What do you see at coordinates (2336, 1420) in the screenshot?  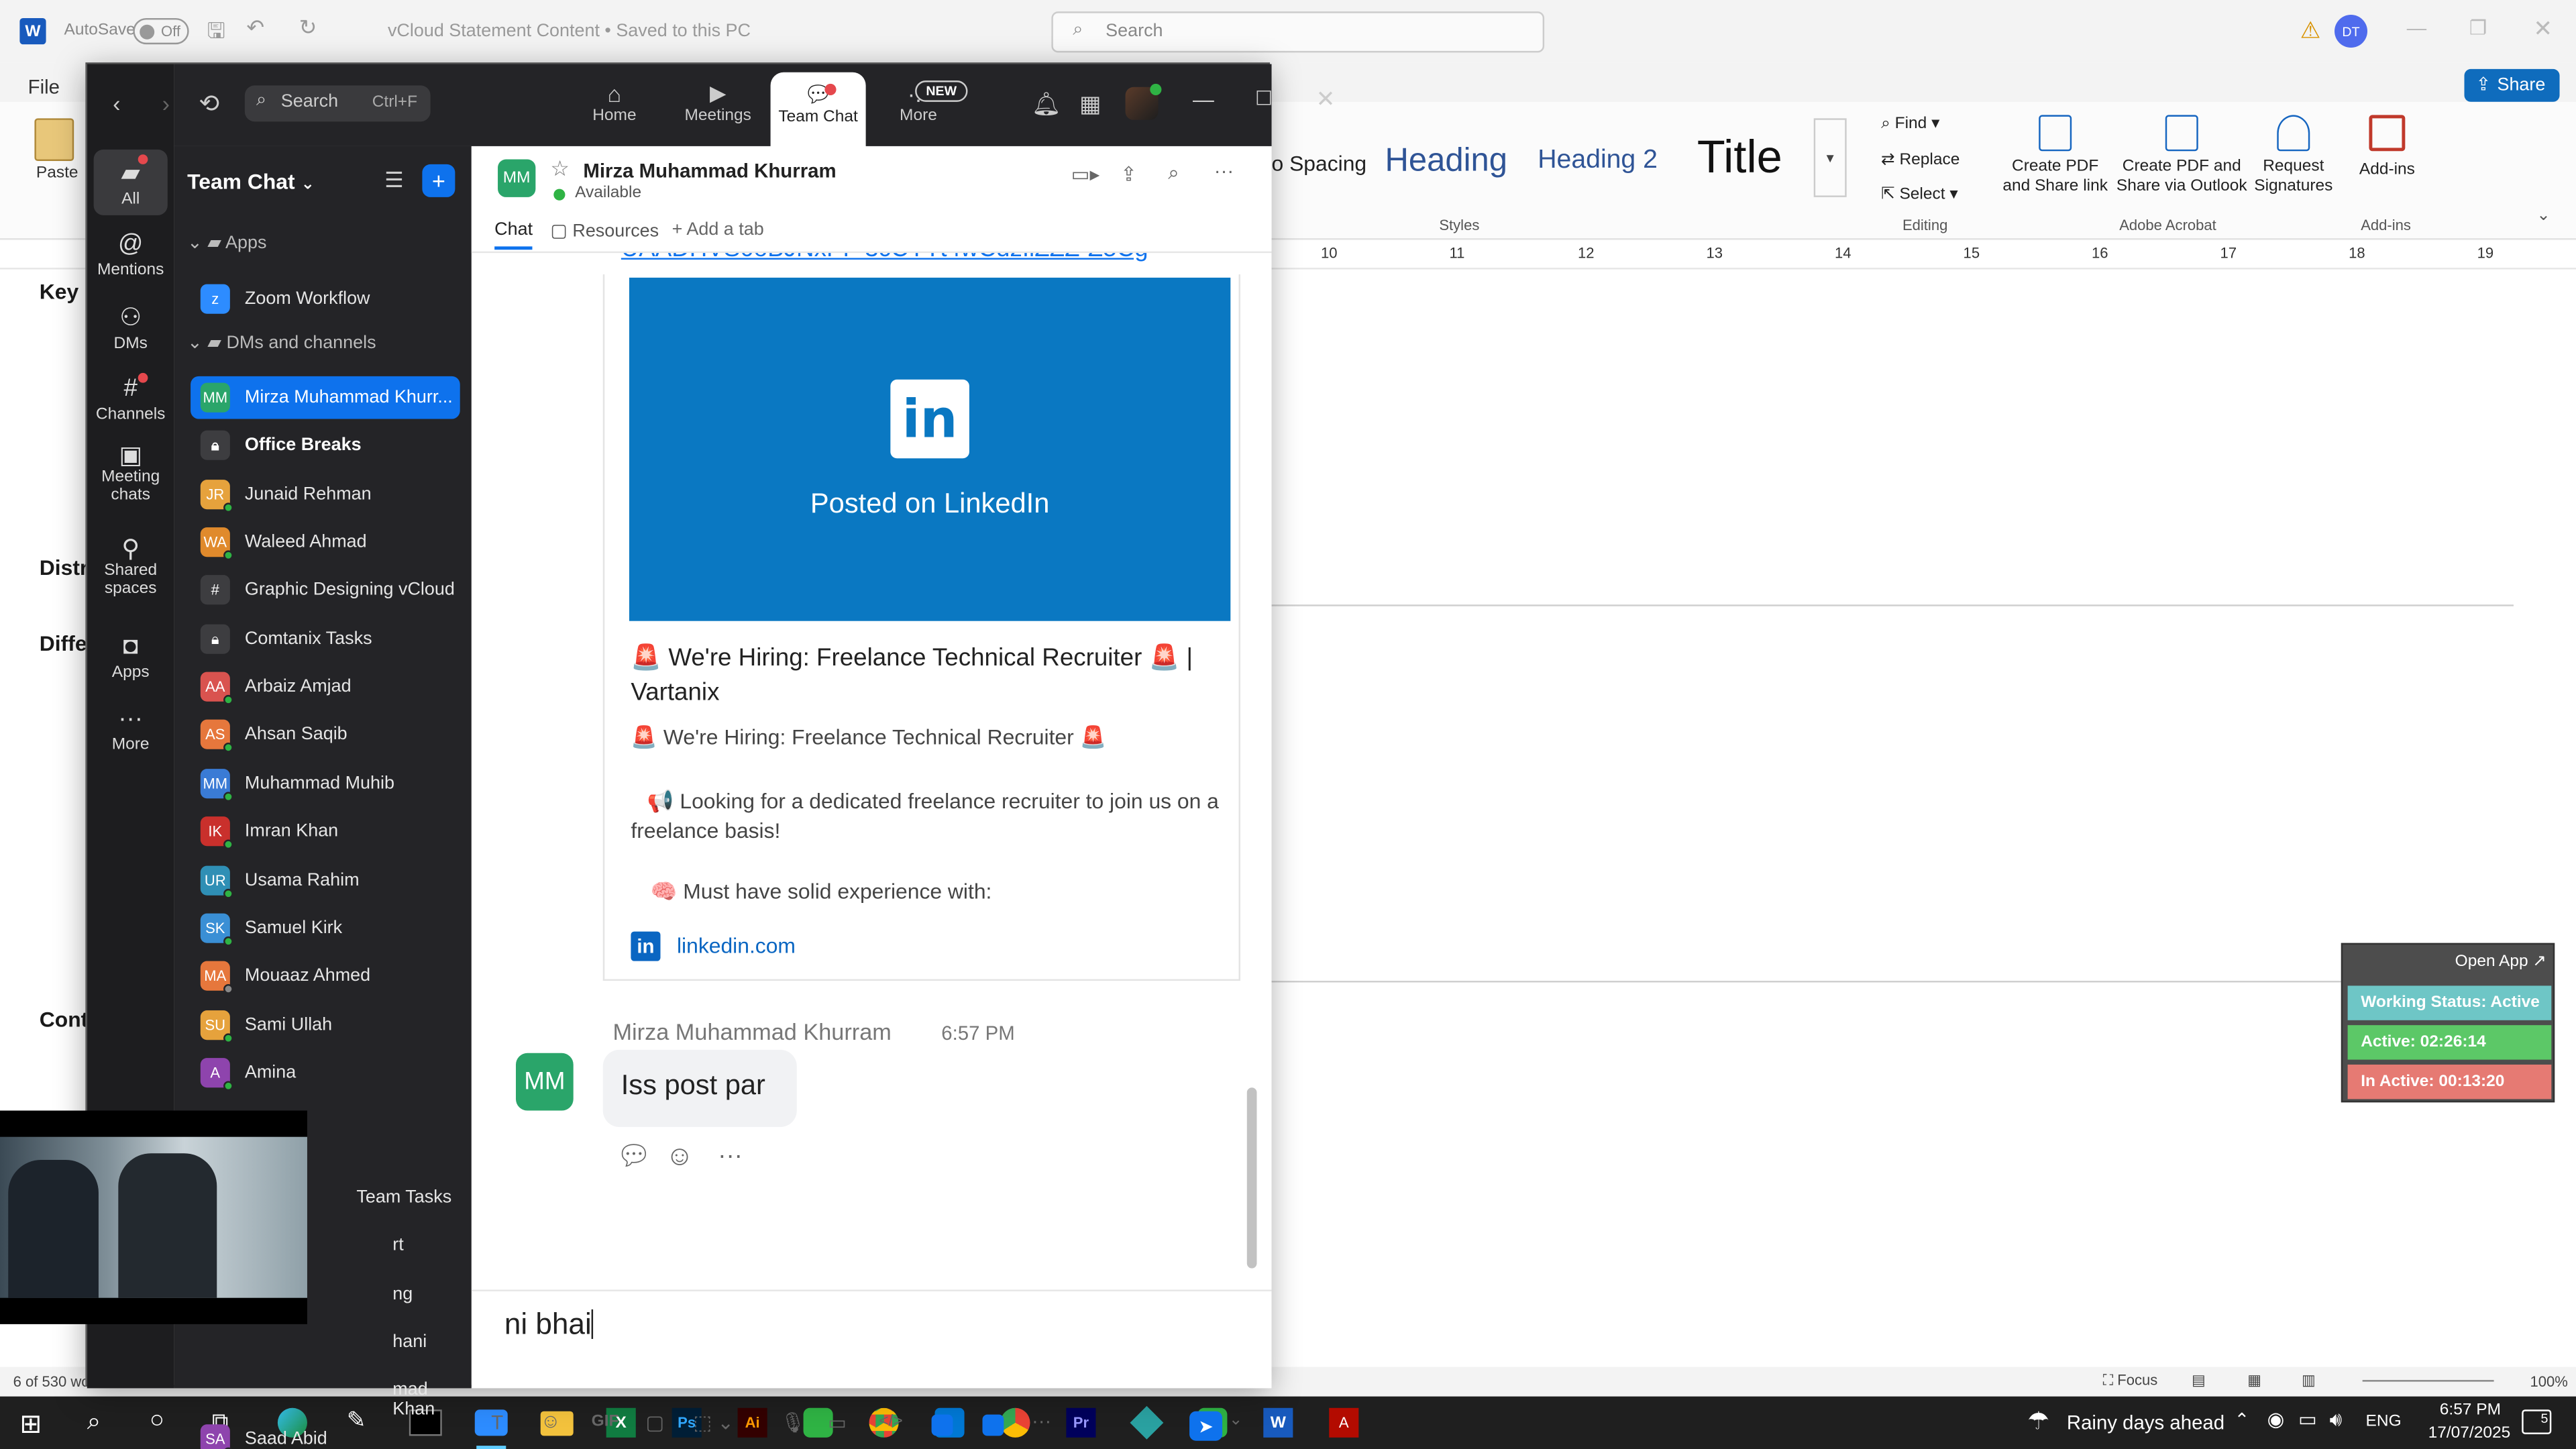 I see `volume-icon: 🔊︎` at bounding box center [2336, 1420].